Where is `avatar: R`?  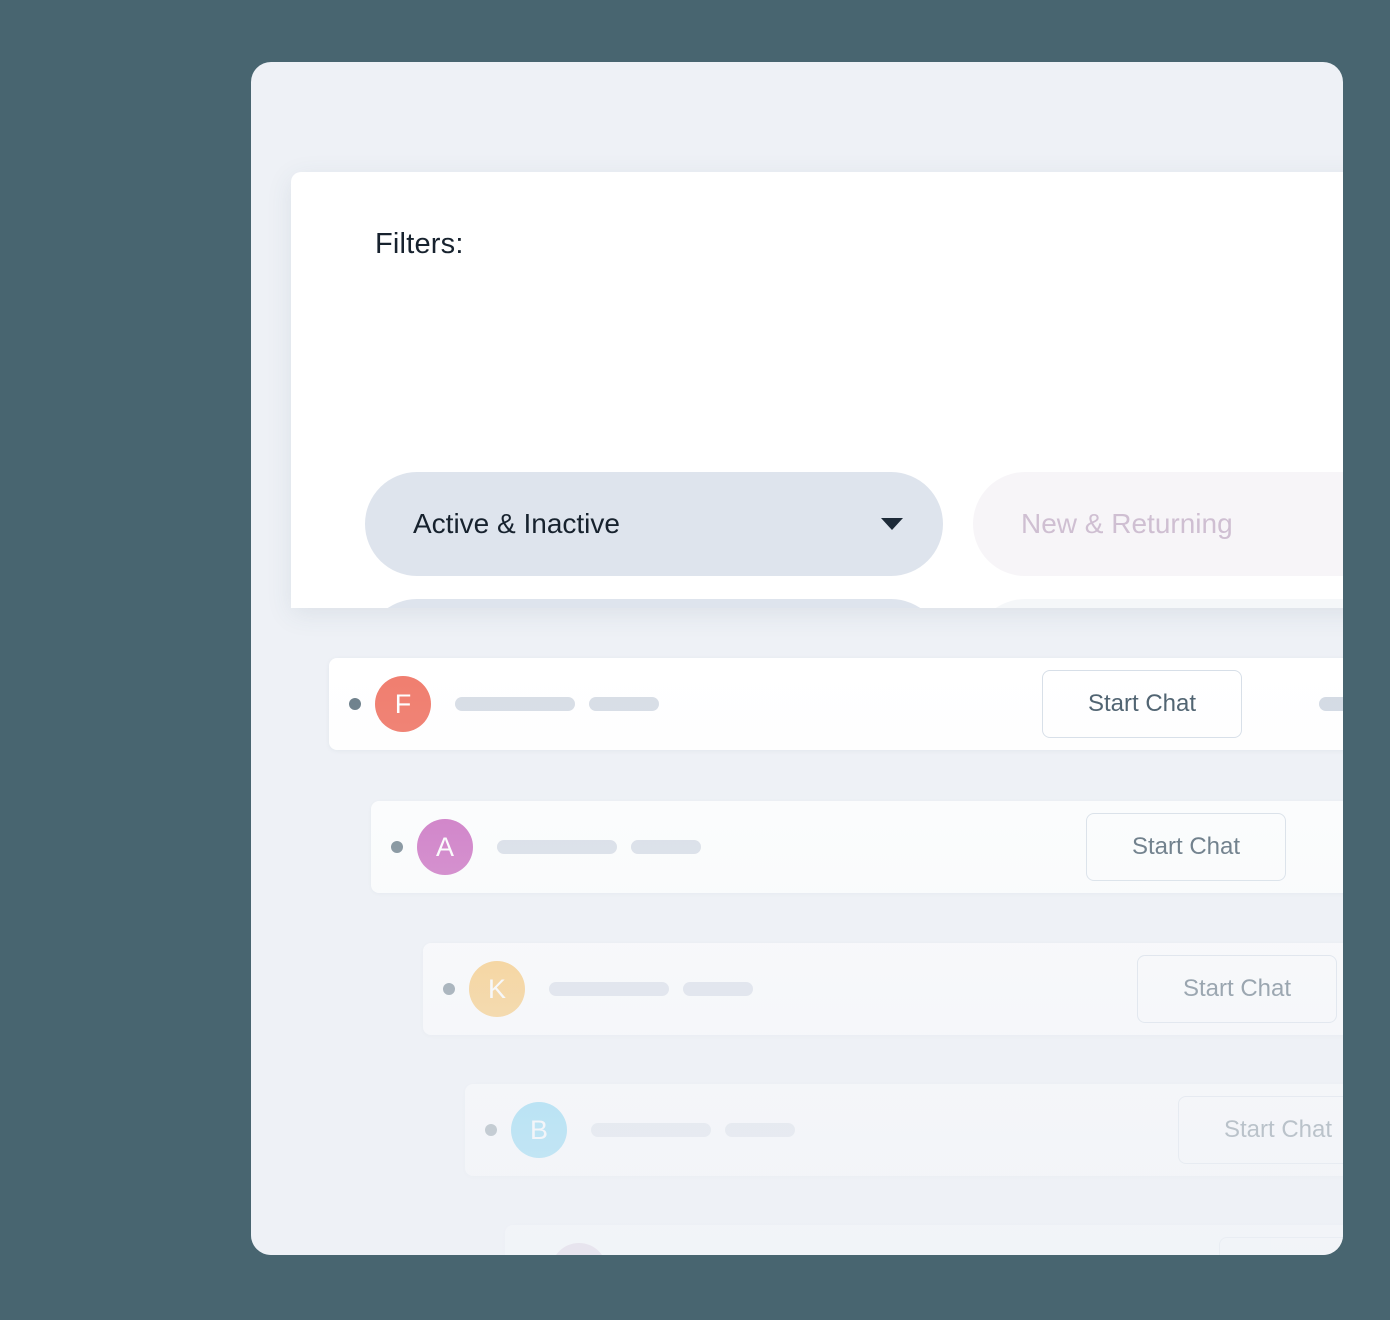
avatar: R is located at coordinates (579, 1249).